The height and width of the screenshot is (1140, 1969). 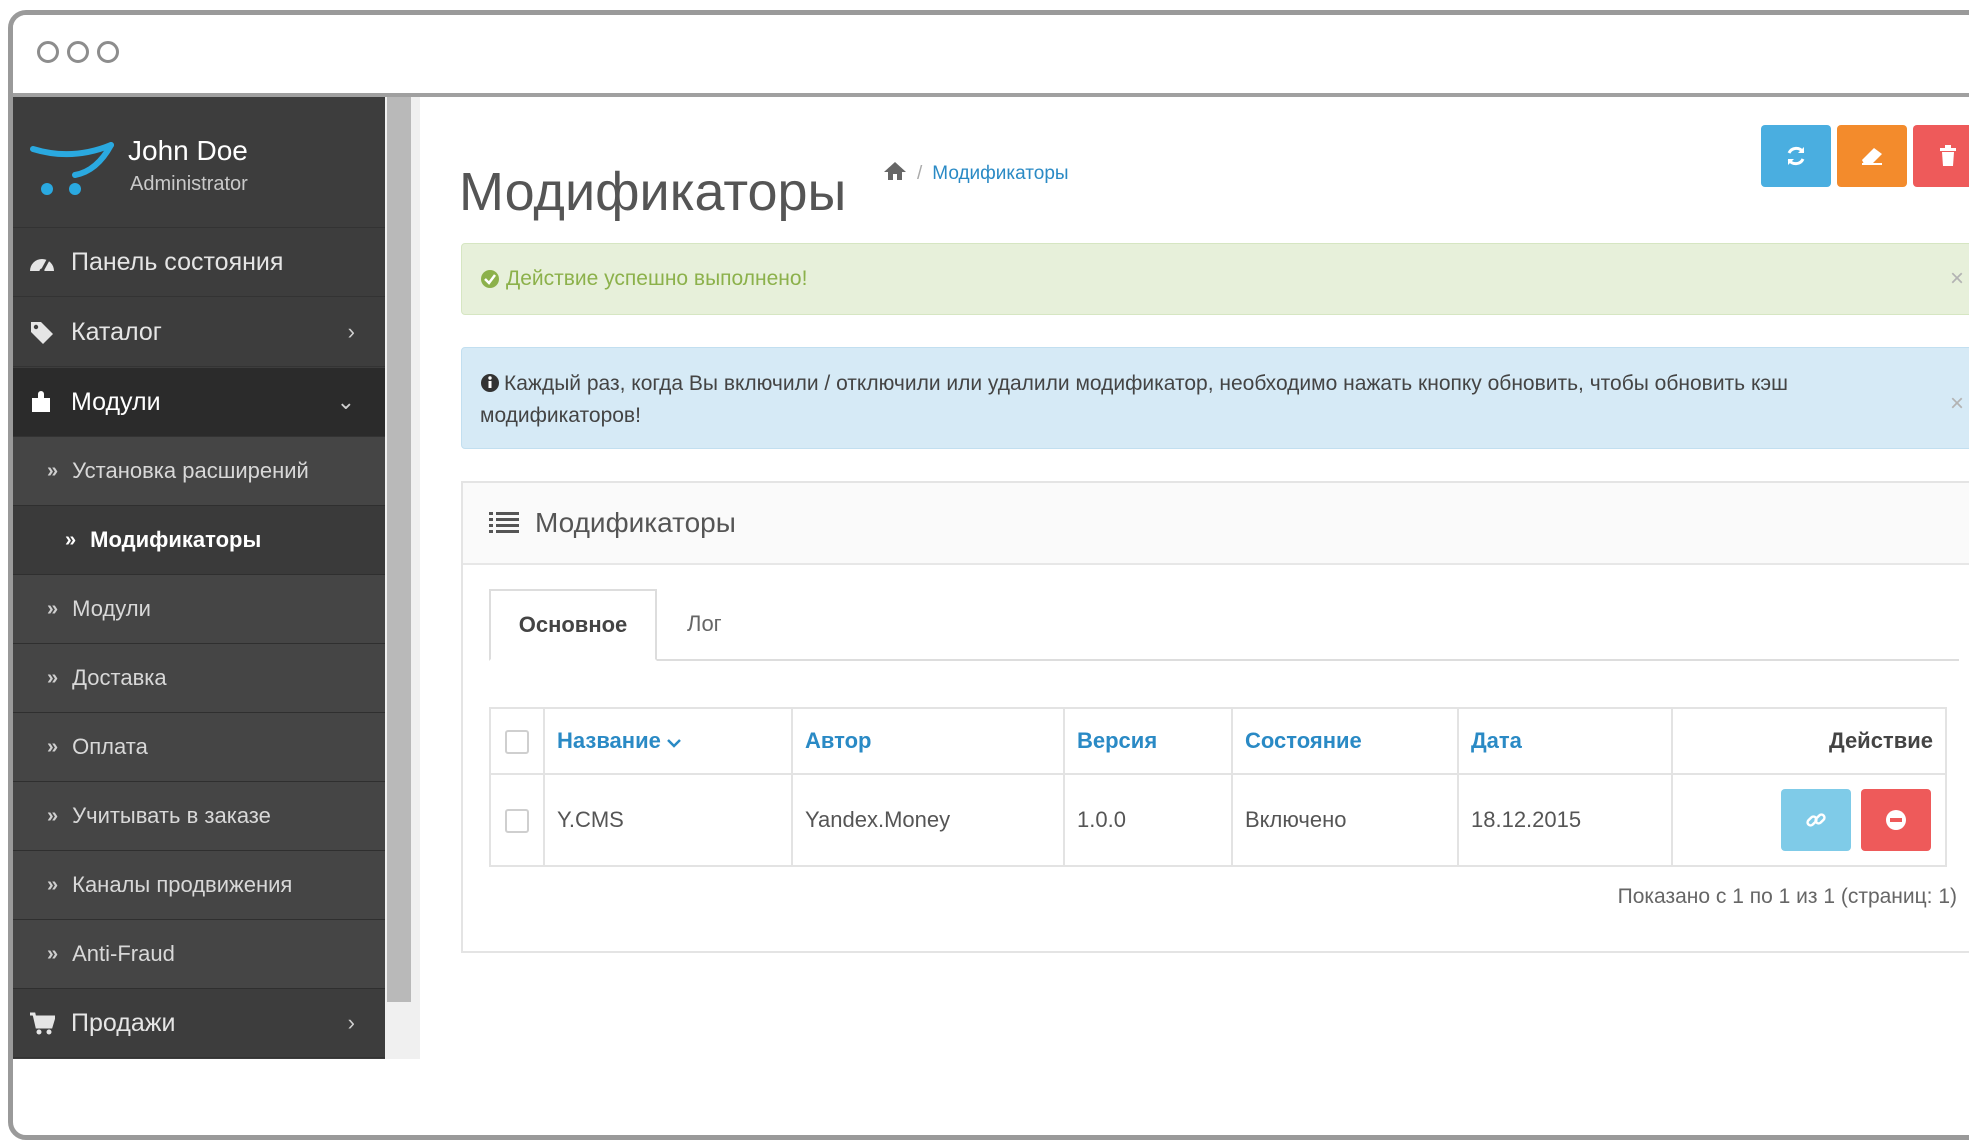 I want to click on sidebar-item-modules: Модули ⌄, so click(x=199, y=402).